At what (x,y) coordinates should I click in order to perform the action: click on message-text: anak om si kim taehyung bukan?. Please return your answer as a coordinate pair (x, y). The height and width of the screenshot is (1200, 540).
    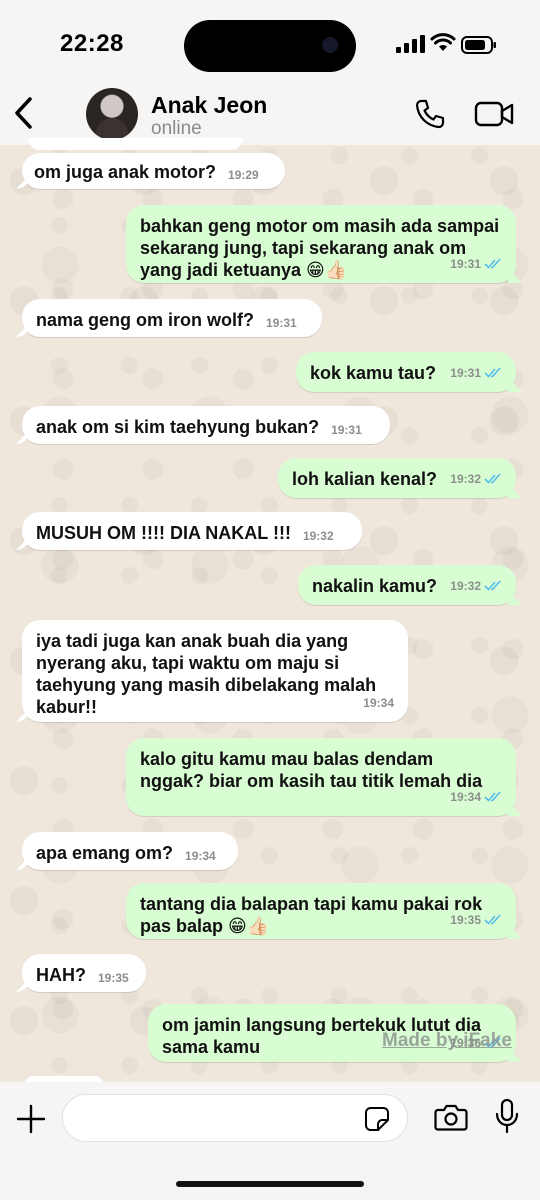
    Looking at the image, I should click on (178, 427).